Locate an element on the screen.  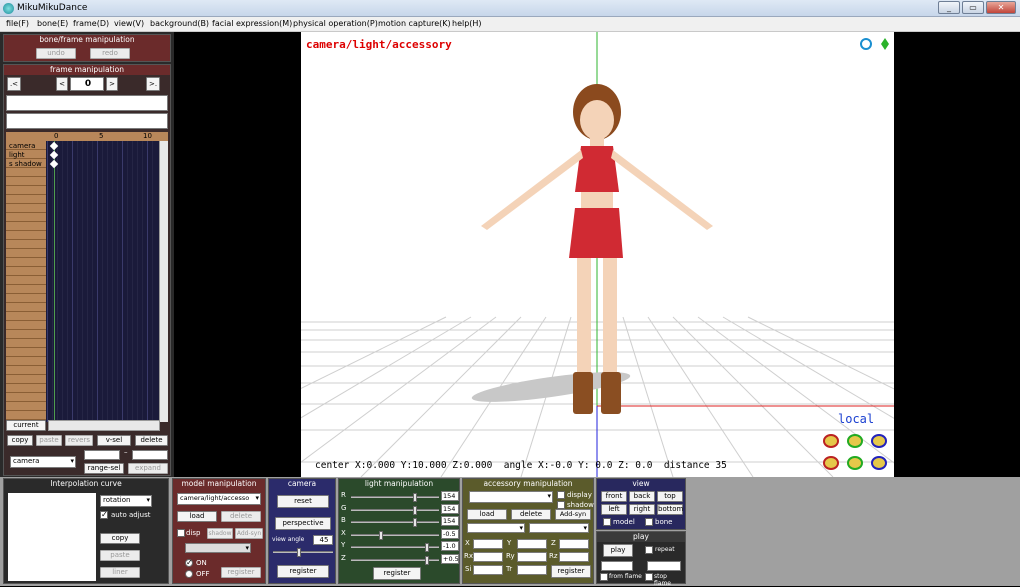
view-left-button: left is located at coordinates (614, 509).